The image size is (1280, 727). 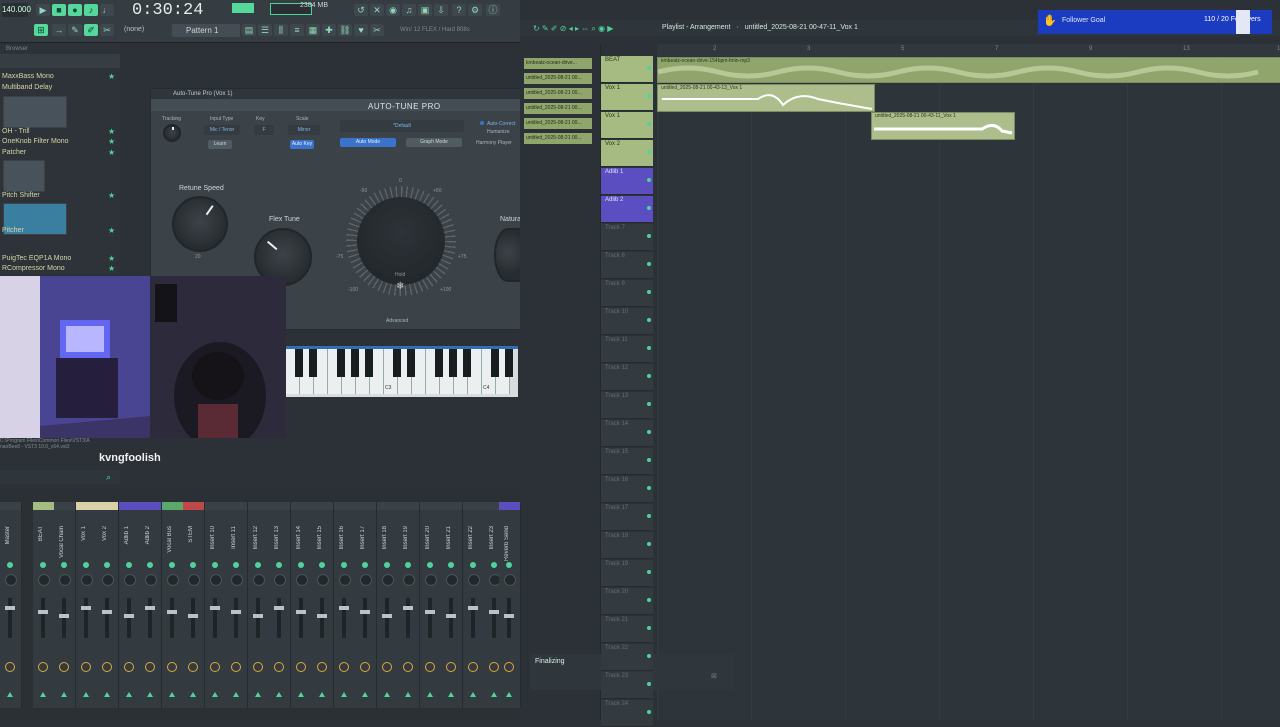 I want to click on auto-key-button: Auto Key, so click(x=302, y=144).